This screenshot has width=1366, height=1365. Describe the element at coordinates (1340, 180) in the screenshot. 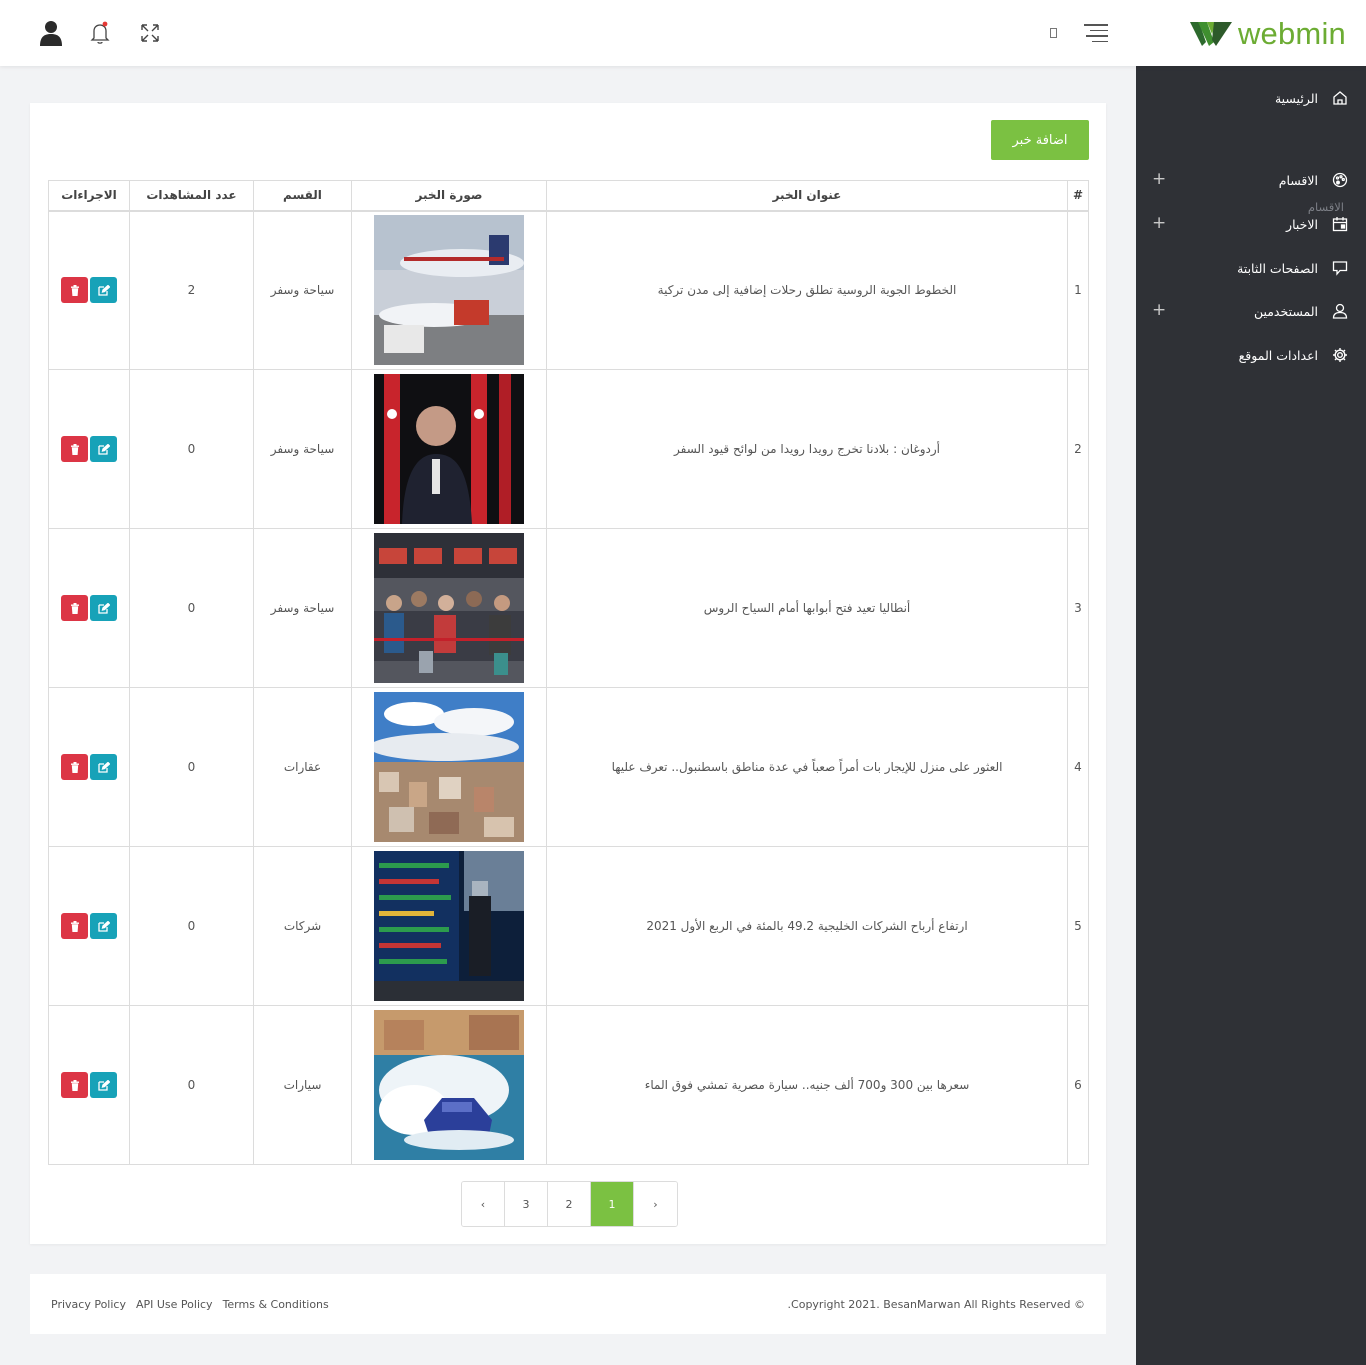

I see `palette-icon` at that location.